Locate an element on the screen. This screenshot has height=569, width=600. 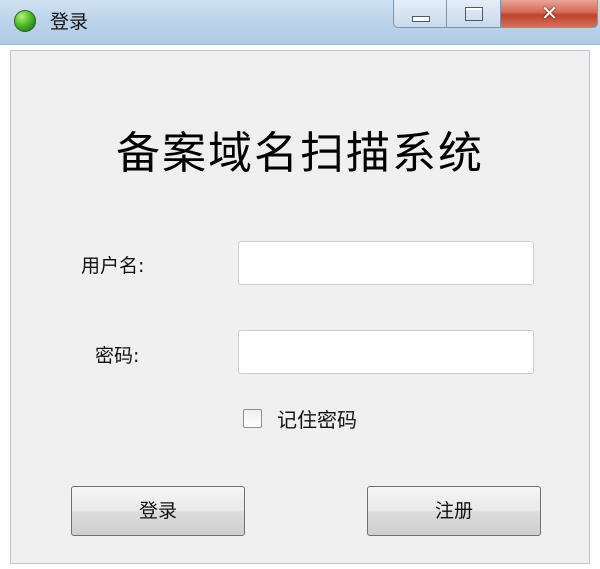
close-button: ✕ is located at coordinates (549, 14).